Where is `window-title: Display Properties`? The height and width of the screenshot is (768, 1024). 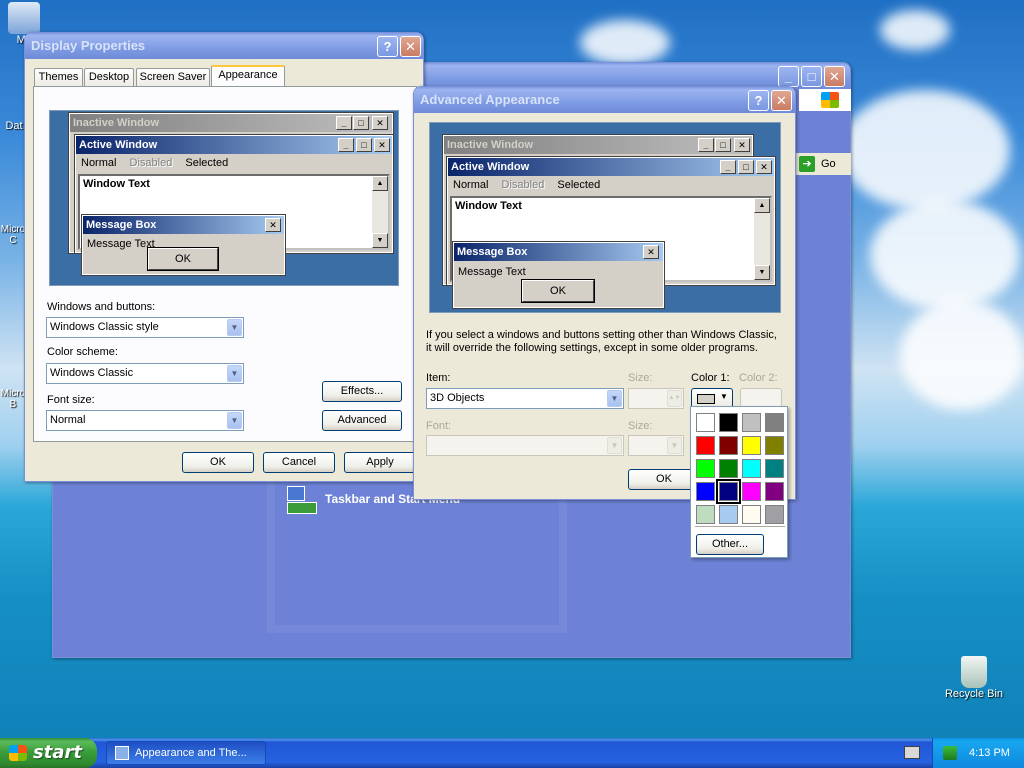
window-title: Display Properties is located at coordinates (88, 45).